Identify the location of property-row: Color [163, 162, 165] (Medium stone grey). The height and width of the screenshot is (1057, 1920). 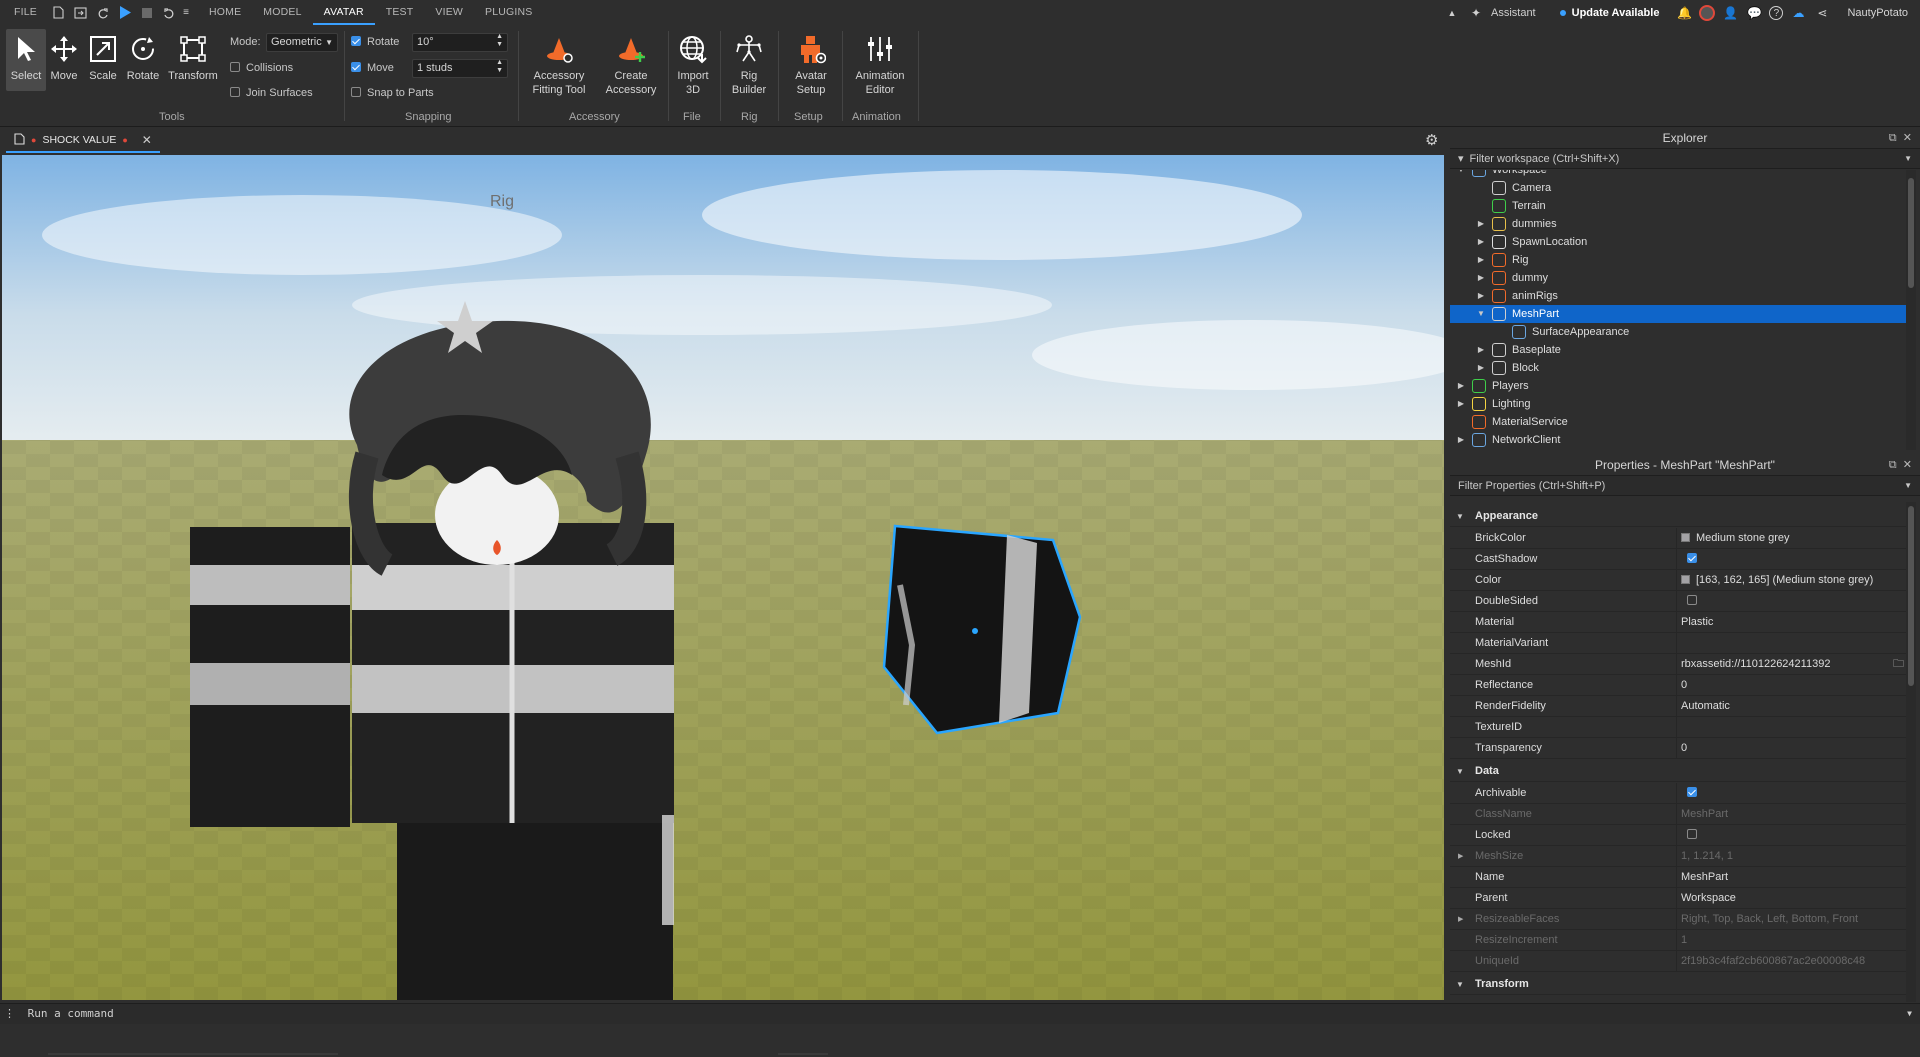
(1678, 580).